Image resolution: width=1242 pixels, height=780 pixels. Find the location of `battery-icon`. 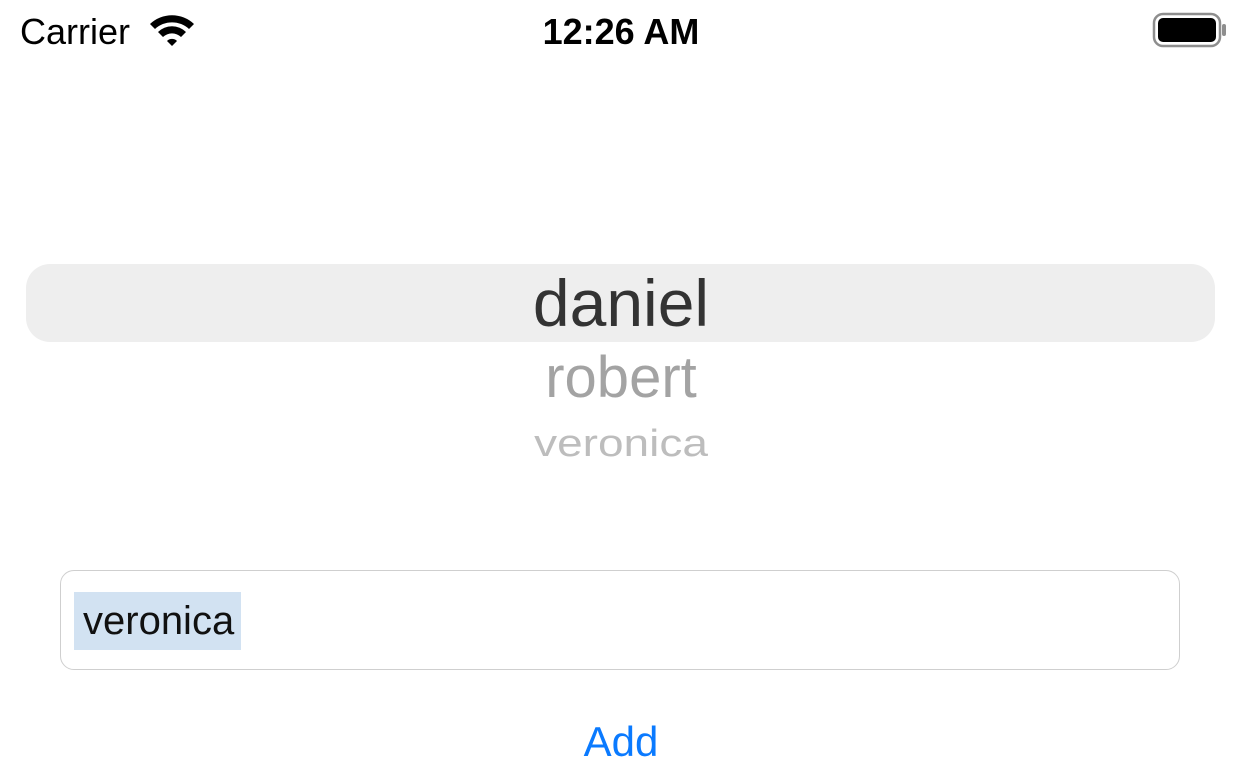

battery-icon is located at coordinates (1189, 30).